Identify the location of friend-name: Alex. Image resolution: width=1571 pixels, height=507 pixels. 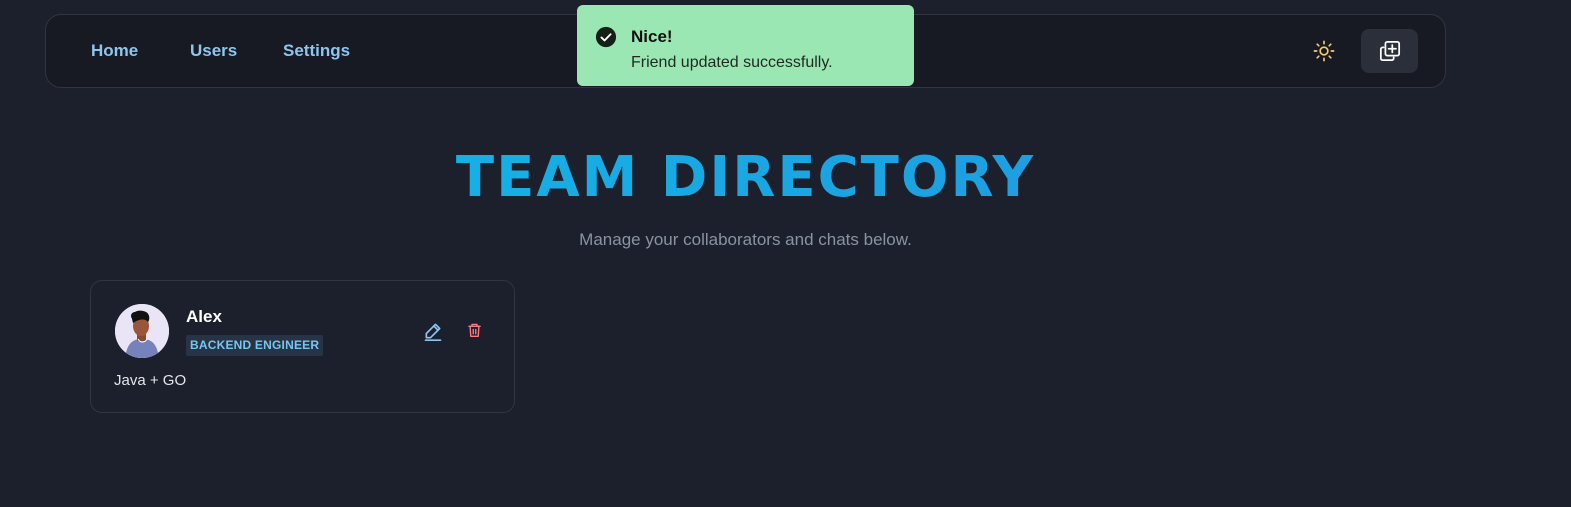
(204, 316).